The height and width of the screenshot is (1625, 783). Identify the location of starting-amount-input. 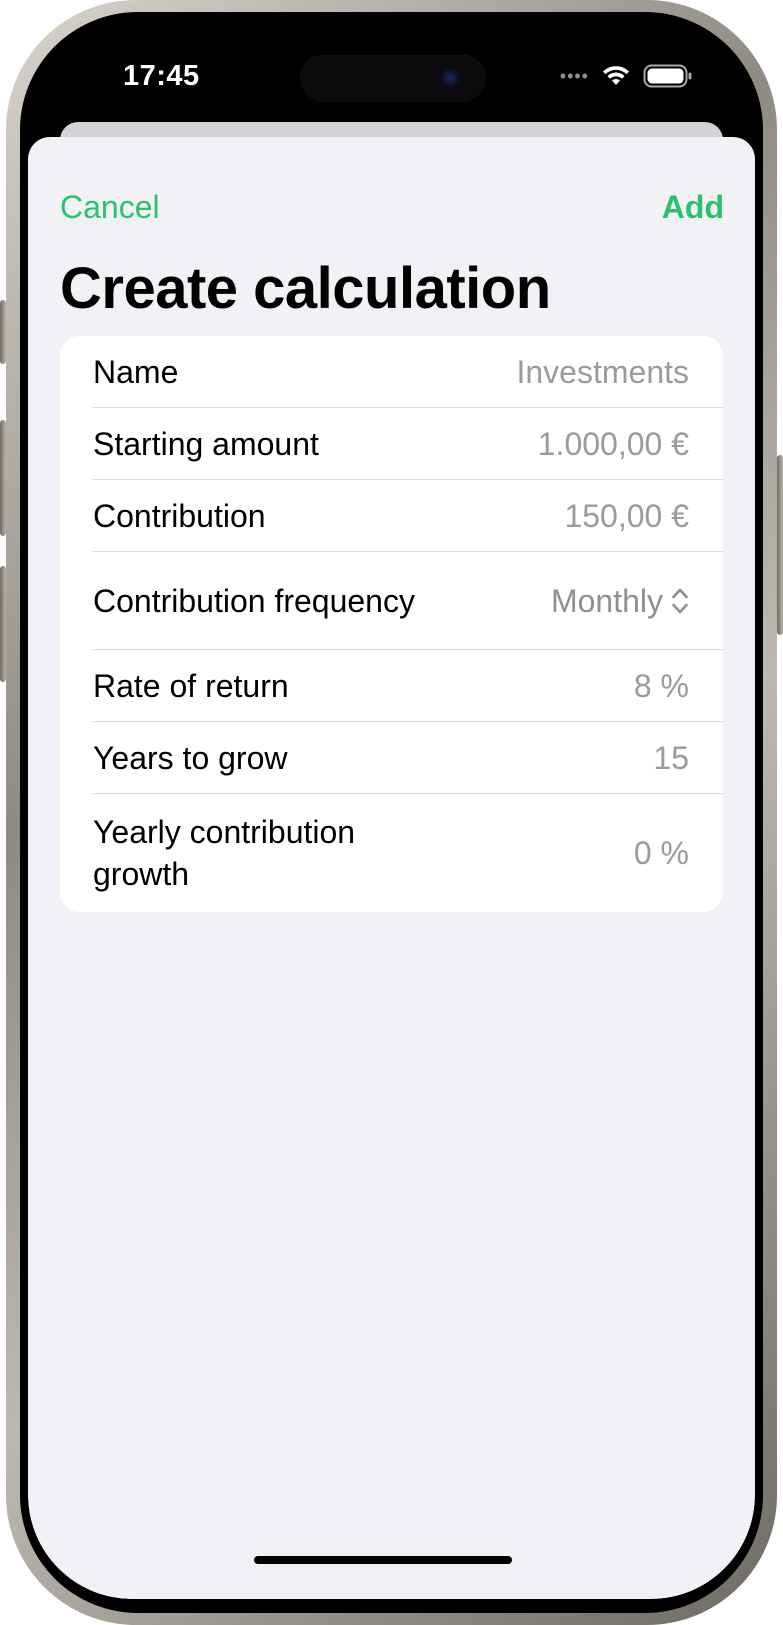
(539, 444).